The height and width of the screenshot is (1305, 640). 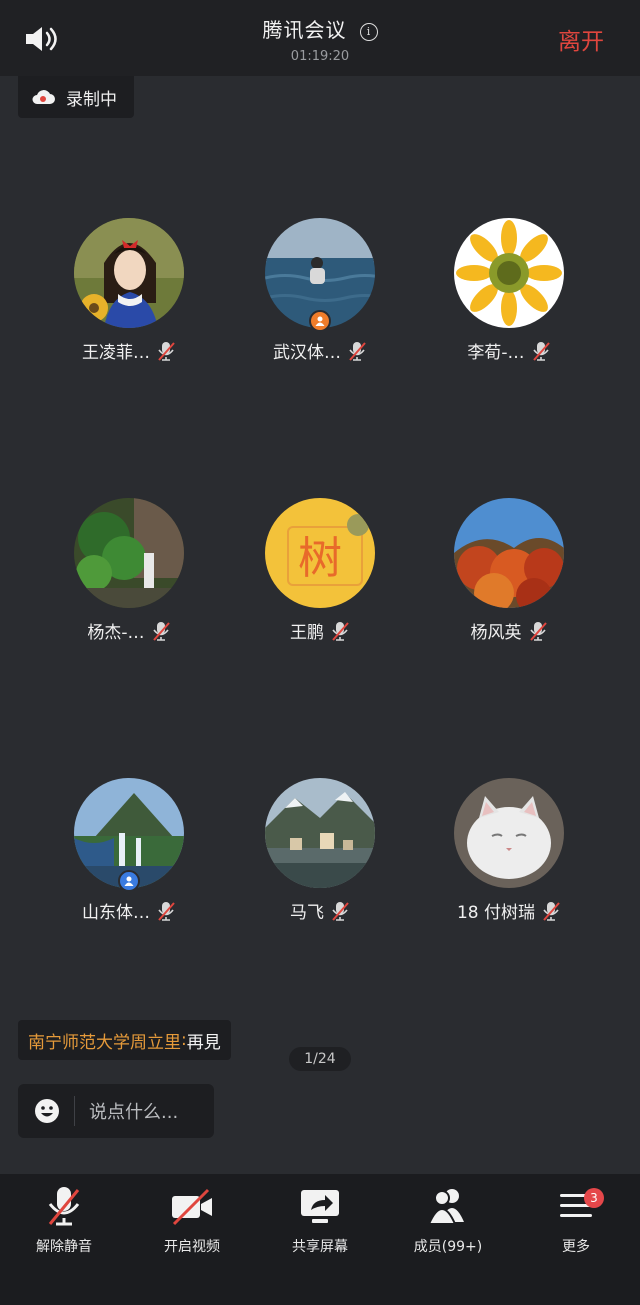 I want to click on participant-tile: 18 付树瑞, so click(x=509, y=850).